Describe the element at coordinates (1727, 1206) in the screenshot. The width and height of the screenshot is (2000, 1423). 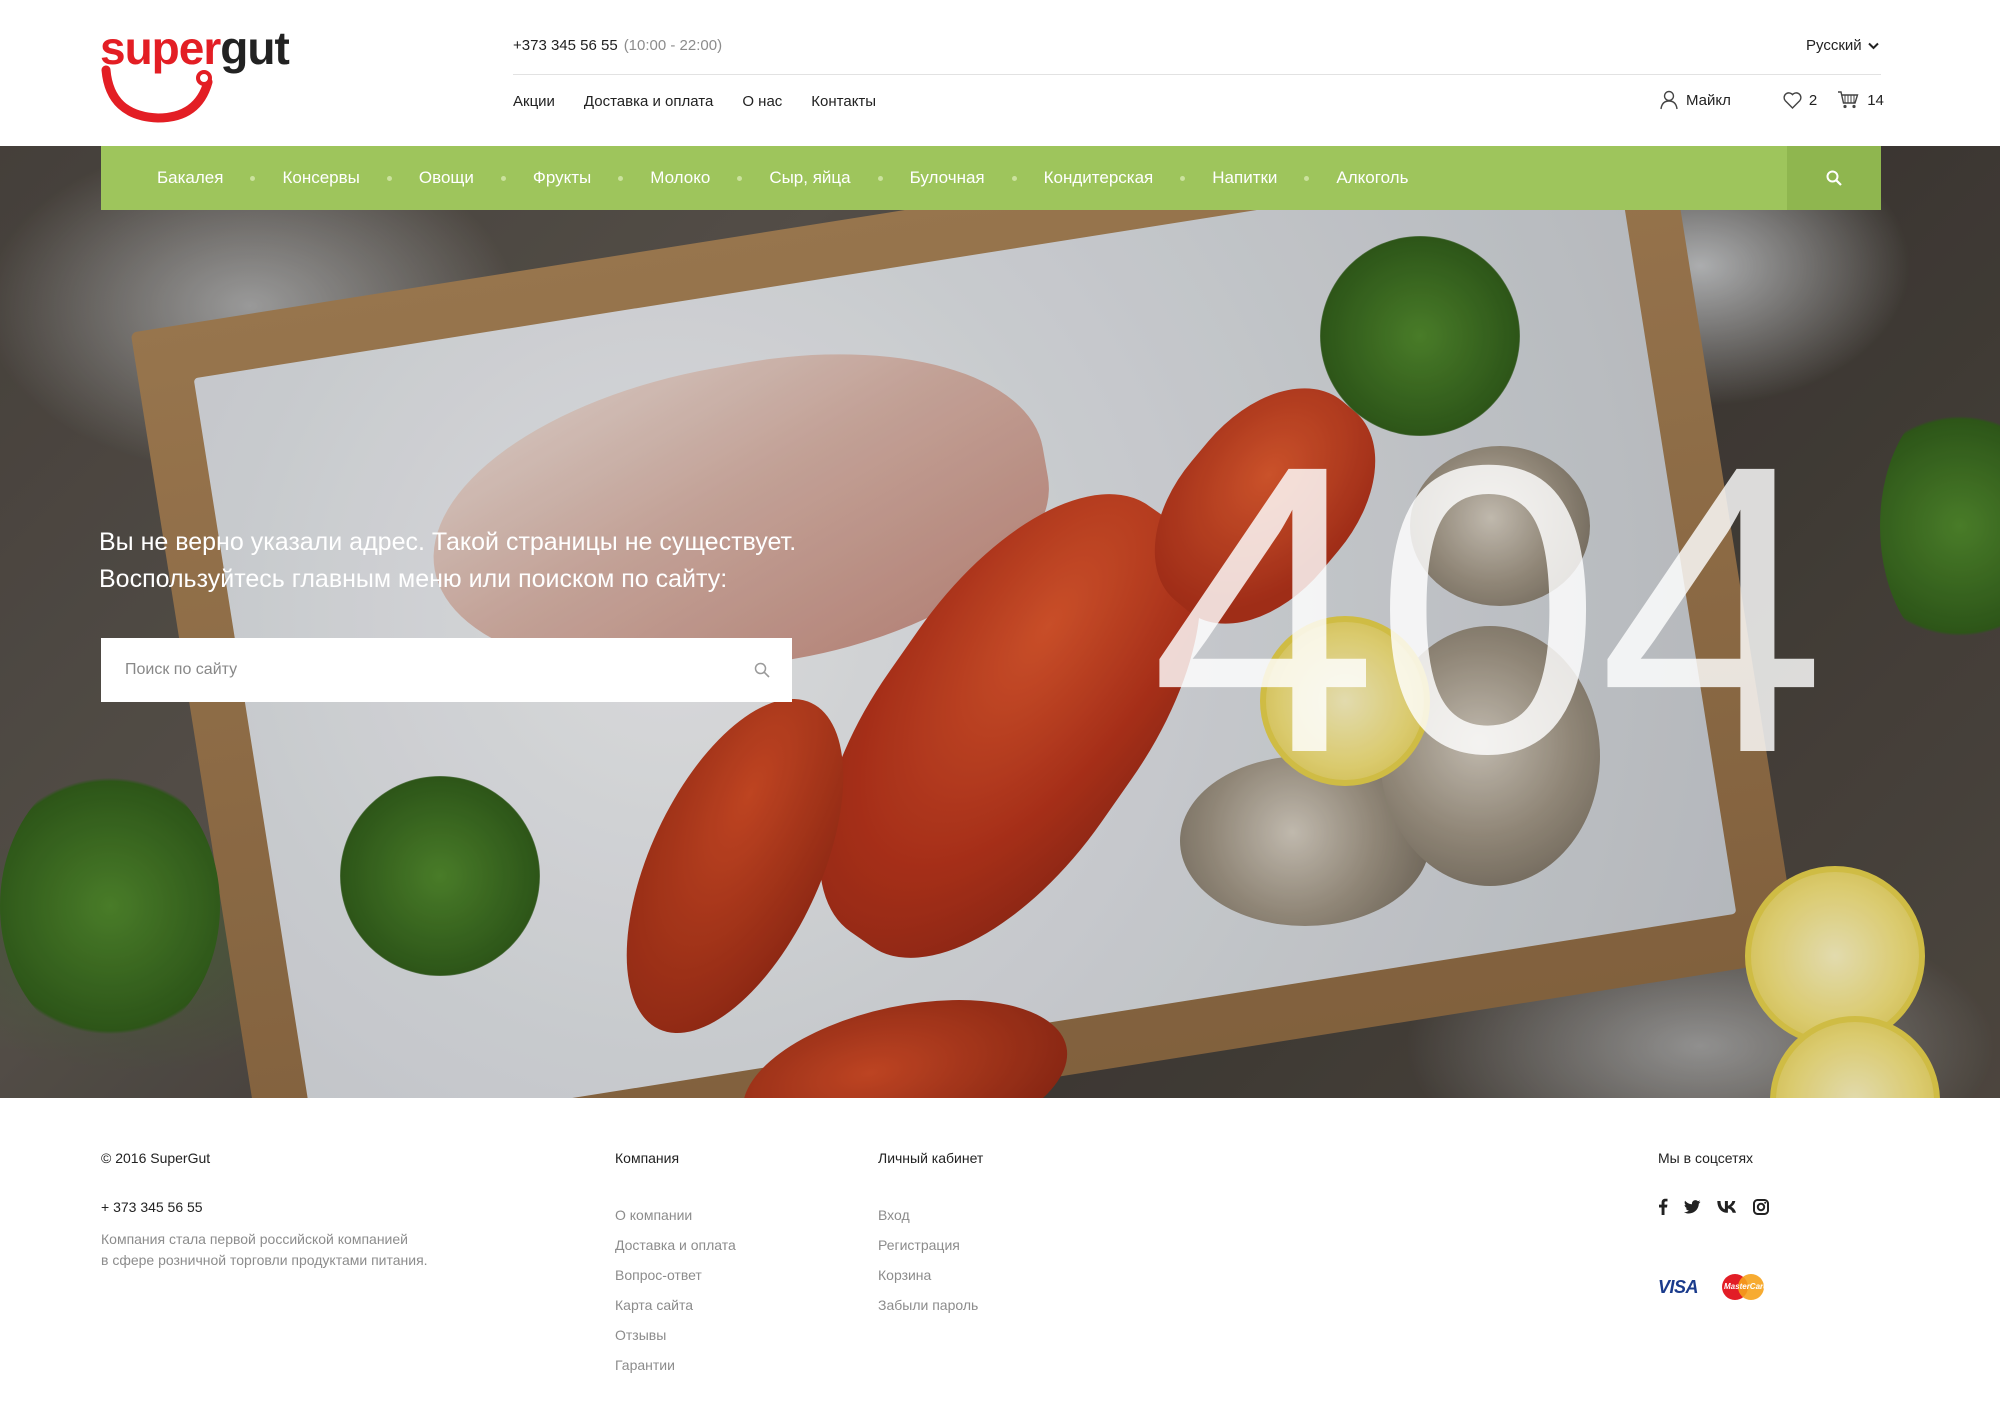
I see `vk-icon` at that location.